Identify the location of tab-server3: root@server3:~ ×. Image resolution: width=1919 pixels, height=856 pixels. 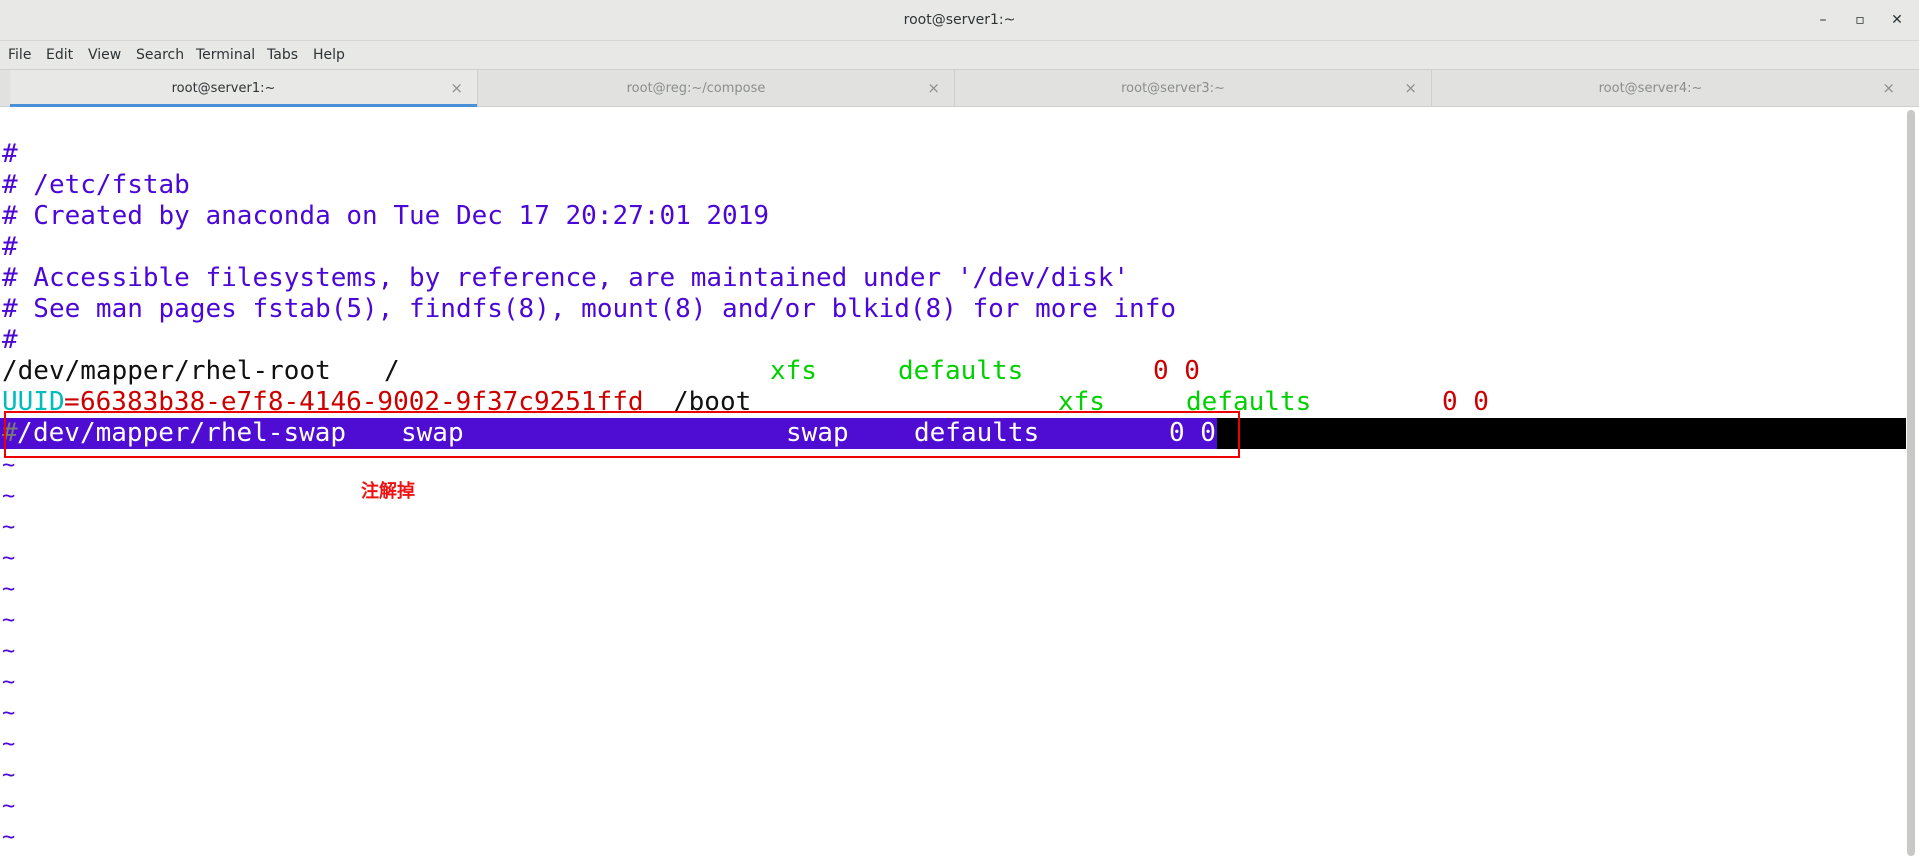
(1193, 88).